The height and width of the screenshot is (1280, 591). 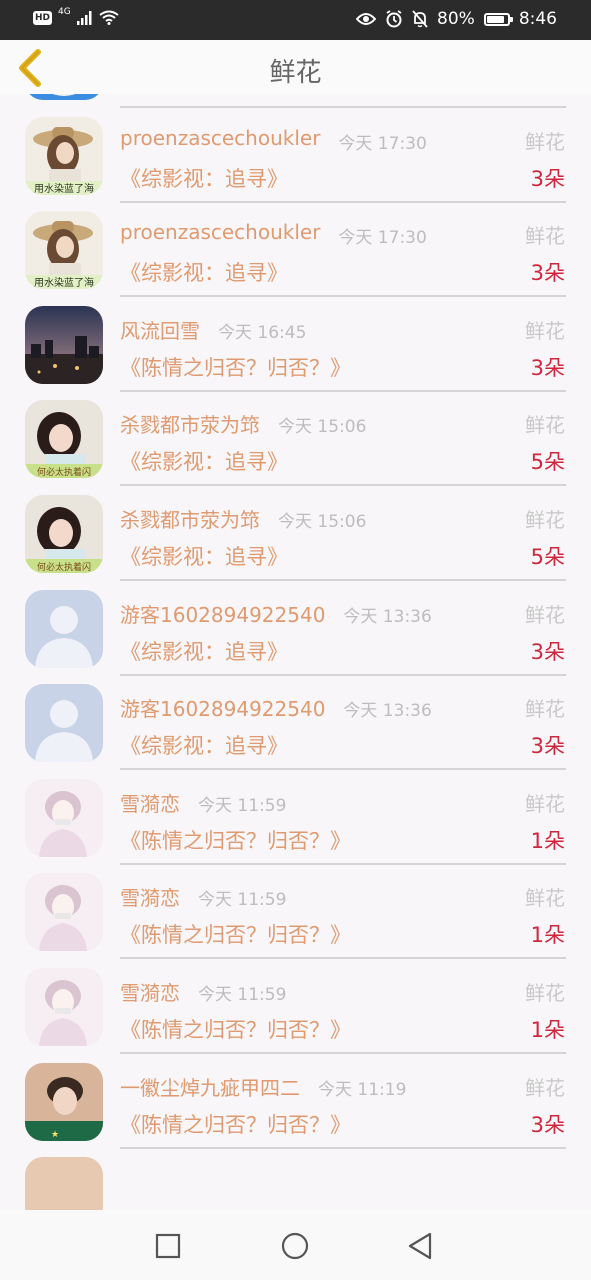 What do you see at coordinates (64, 1101) in the screenshot?
I see `avatar: ★` at bounding box center [64, 1101].